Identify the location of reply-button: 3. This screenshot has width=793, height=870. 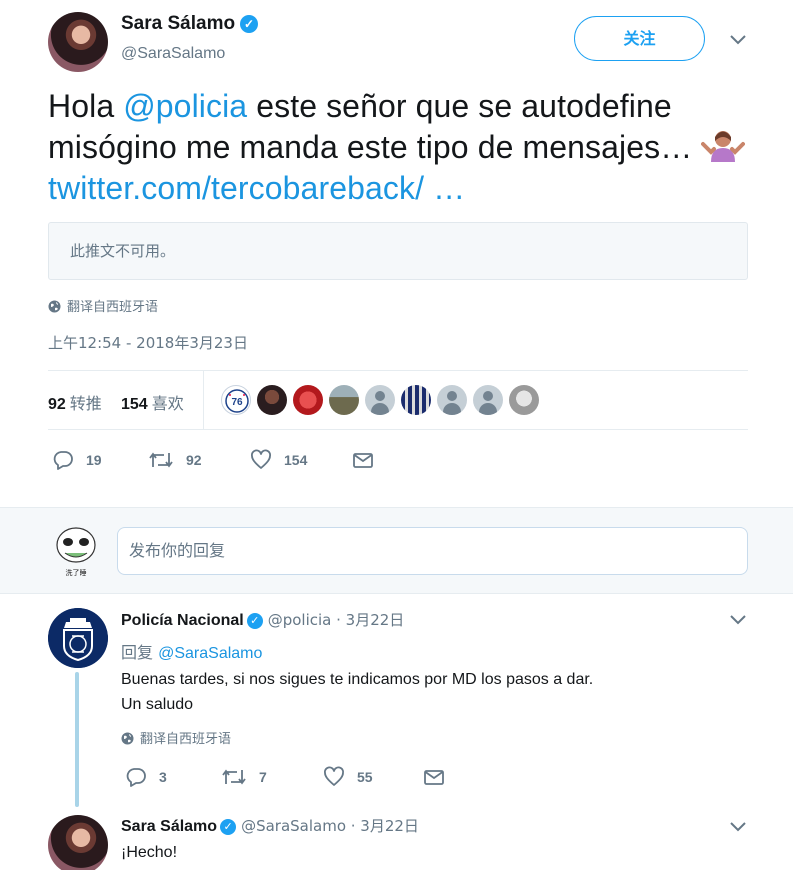
(146, 777).